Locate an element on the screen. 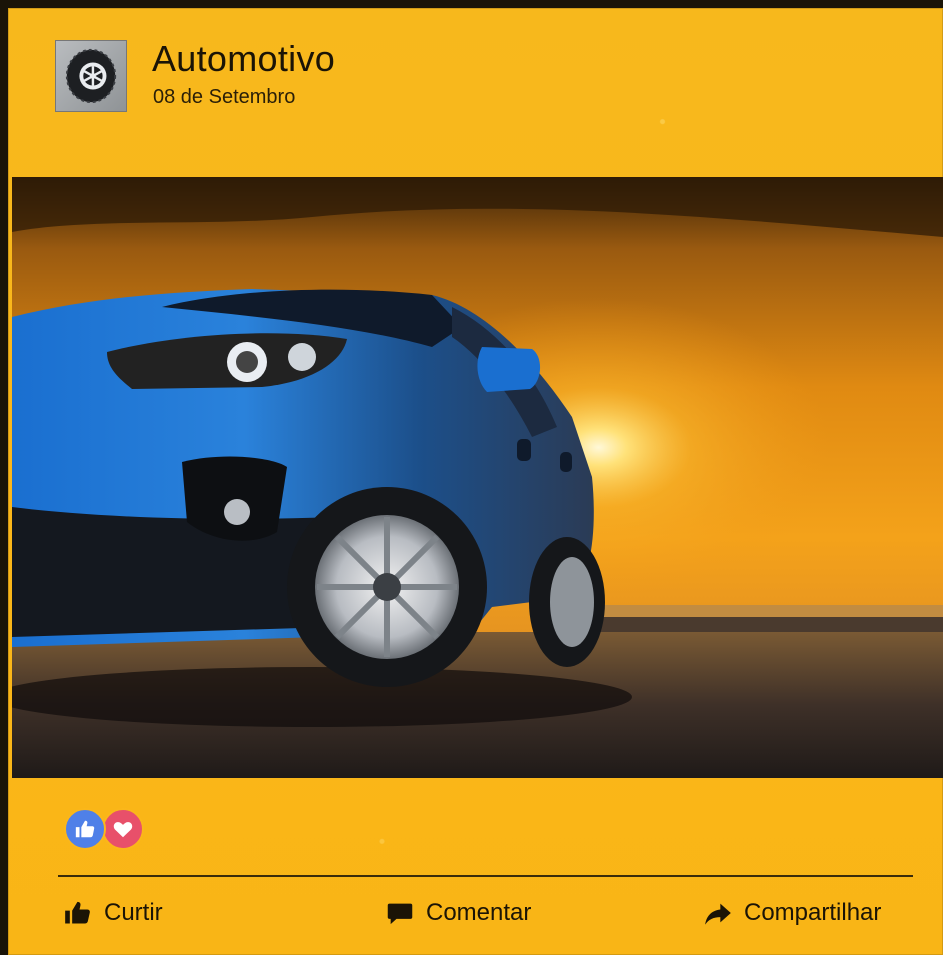 The image size is (943, 955). comment-icon is located at coordinates (400, 914).